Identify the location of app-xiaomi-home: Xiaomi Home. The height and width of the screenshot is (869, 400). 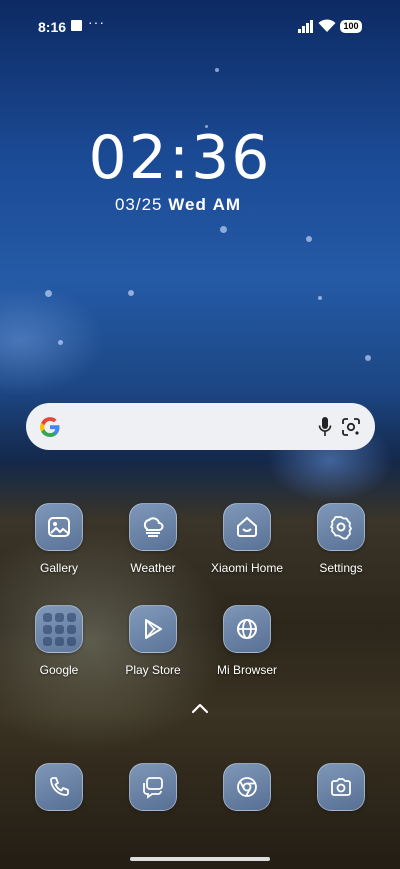
(247, 539).